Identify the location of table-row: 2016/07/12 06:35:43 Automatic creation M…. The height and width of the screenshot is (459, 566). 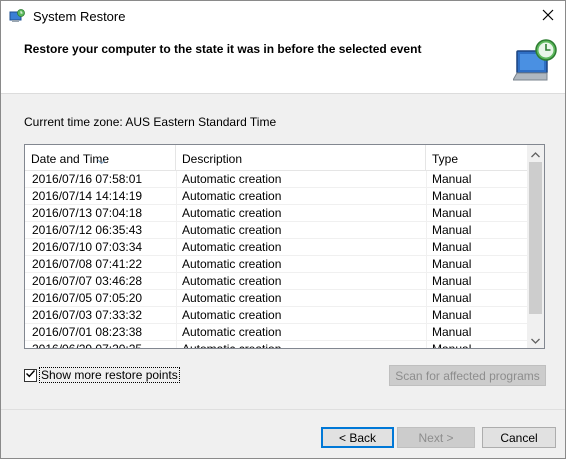
(276, 230).